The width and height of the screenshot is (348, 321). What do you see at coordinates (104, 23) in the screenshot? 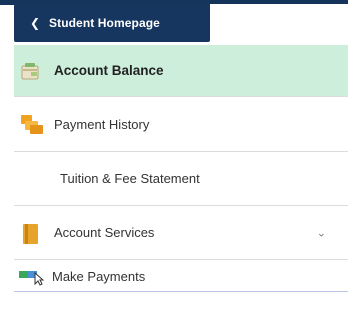
I see `back-button-label: Student Homepage` at bounding box center [104, 23].